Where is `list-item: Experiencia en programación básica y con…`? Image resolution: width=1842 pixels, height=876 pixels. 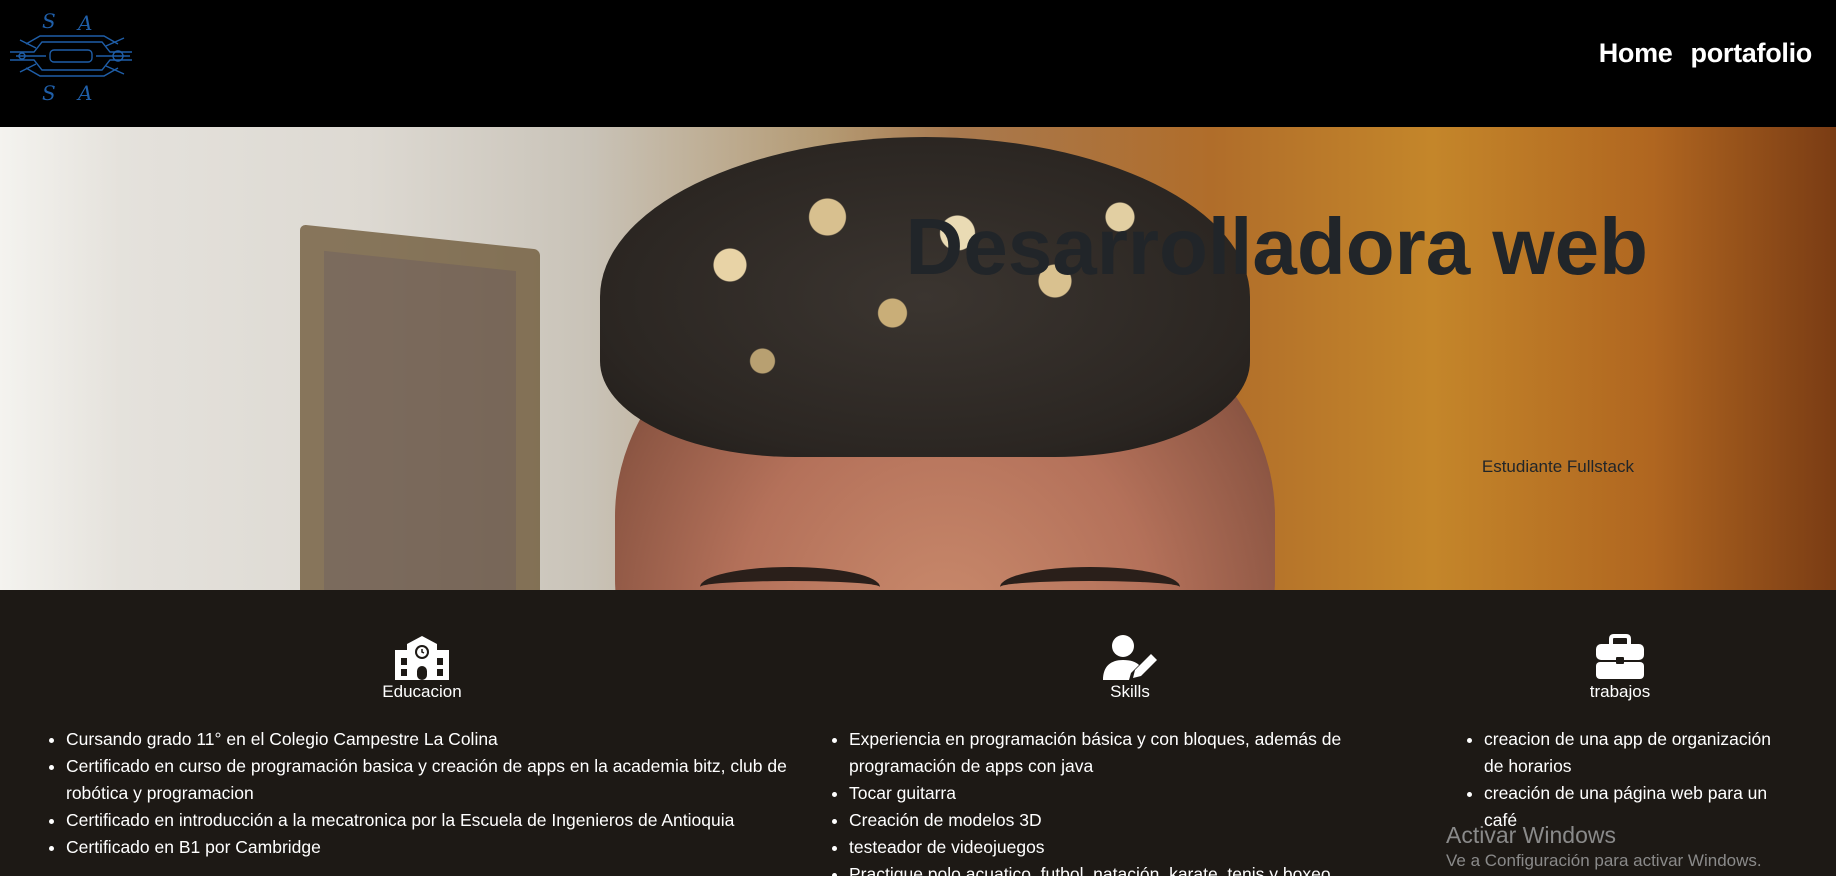
list-item: Experiencia en programación básica y con… is located at coordinates (1109, 753).